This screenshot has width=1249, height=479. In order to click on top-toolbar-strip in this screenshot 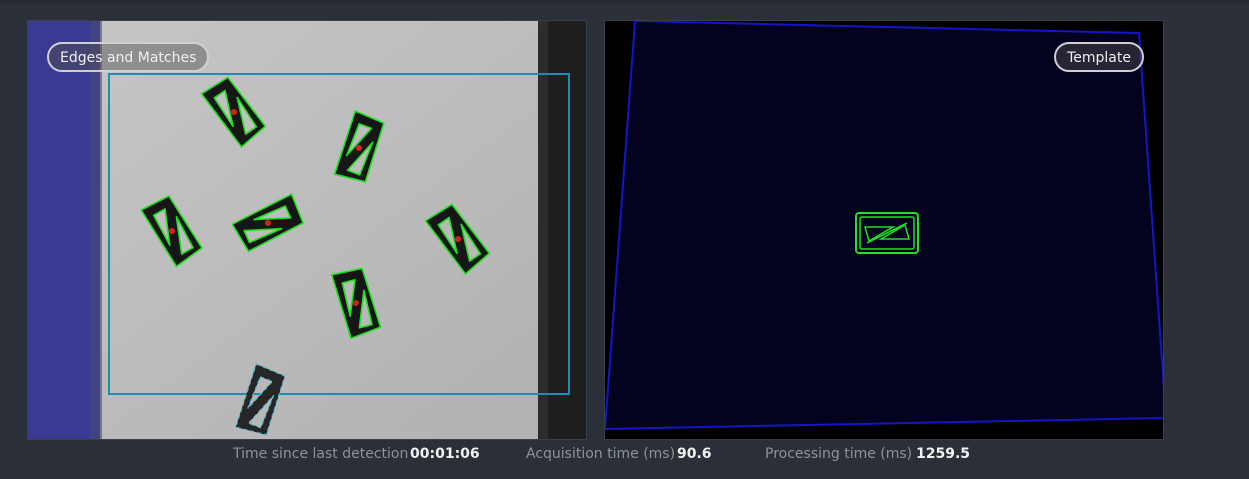, I will do `click(624, 2)`.